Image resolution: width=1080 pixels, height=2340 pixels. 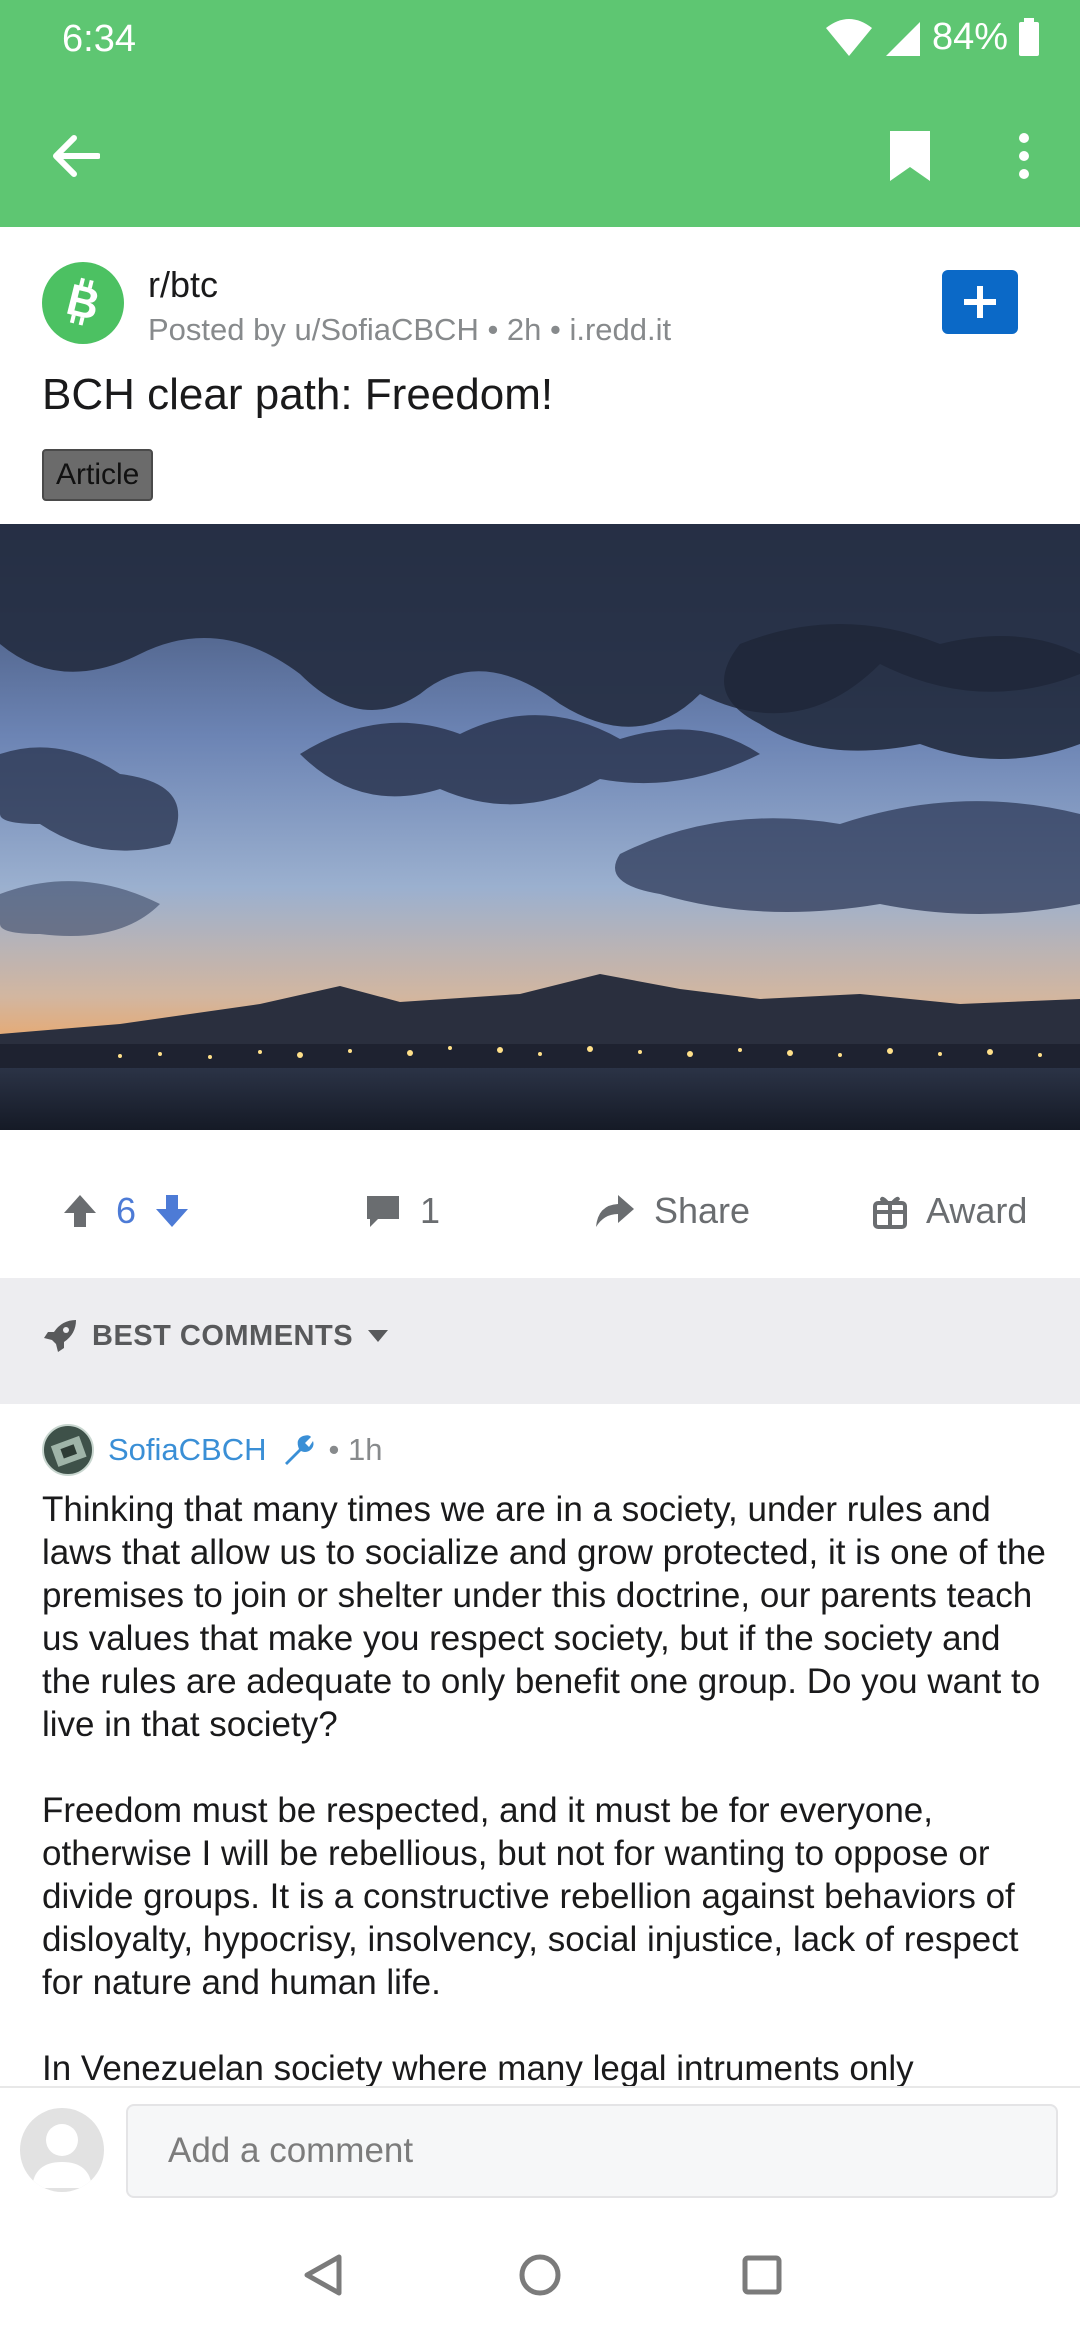 I want to click on back-button, so click(x=76, y=156).